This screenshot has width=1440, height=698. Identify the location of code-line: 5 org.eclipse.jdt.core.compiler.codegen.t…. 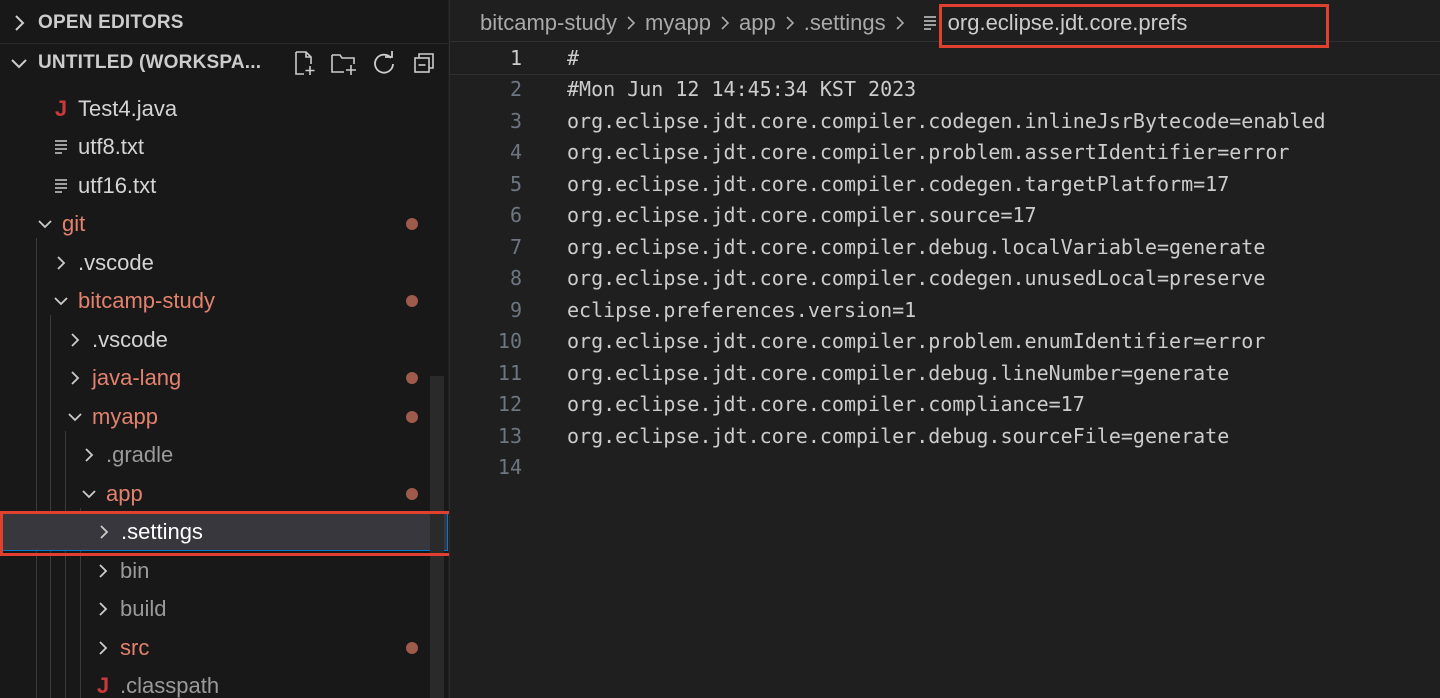
(945, 184).